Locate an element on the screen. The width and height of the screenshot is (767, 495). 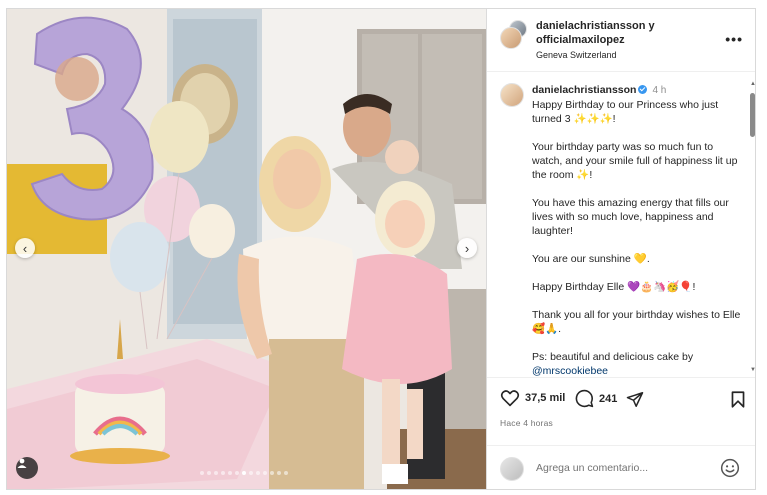
like-button: 37,5 mil is located at coordinates (532, 398).